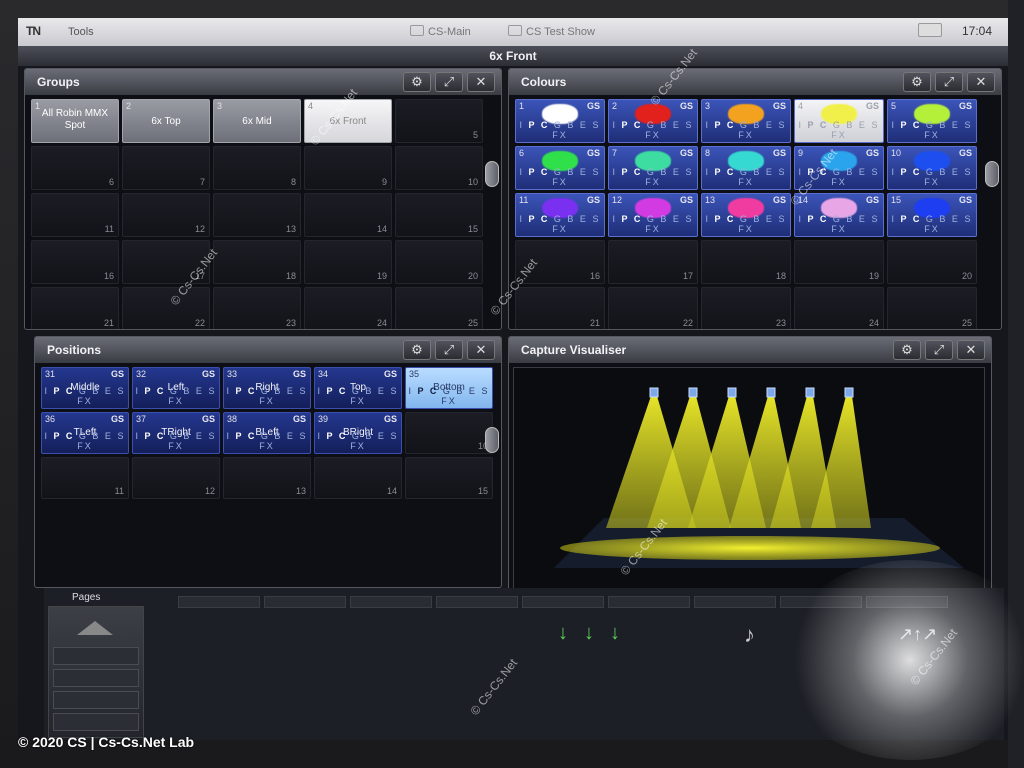 The image size is (1024, 768). What do you see at coordinates (75, 121) in the screenshot?
I see `group-button: 1 All Robin MMX Spot` at bounding box center [75, 121].